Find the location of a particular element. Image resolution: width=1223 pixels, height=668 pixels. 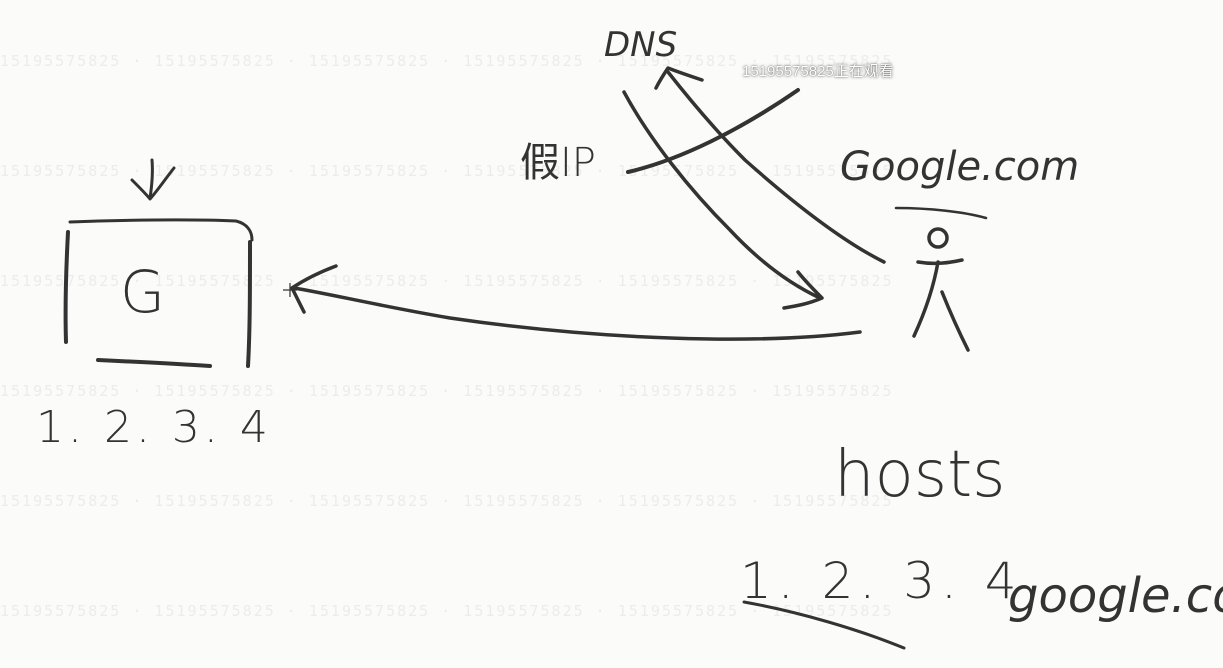

viewer-overlay: 15195575825正在观看 is located at coordinates (818, 71).